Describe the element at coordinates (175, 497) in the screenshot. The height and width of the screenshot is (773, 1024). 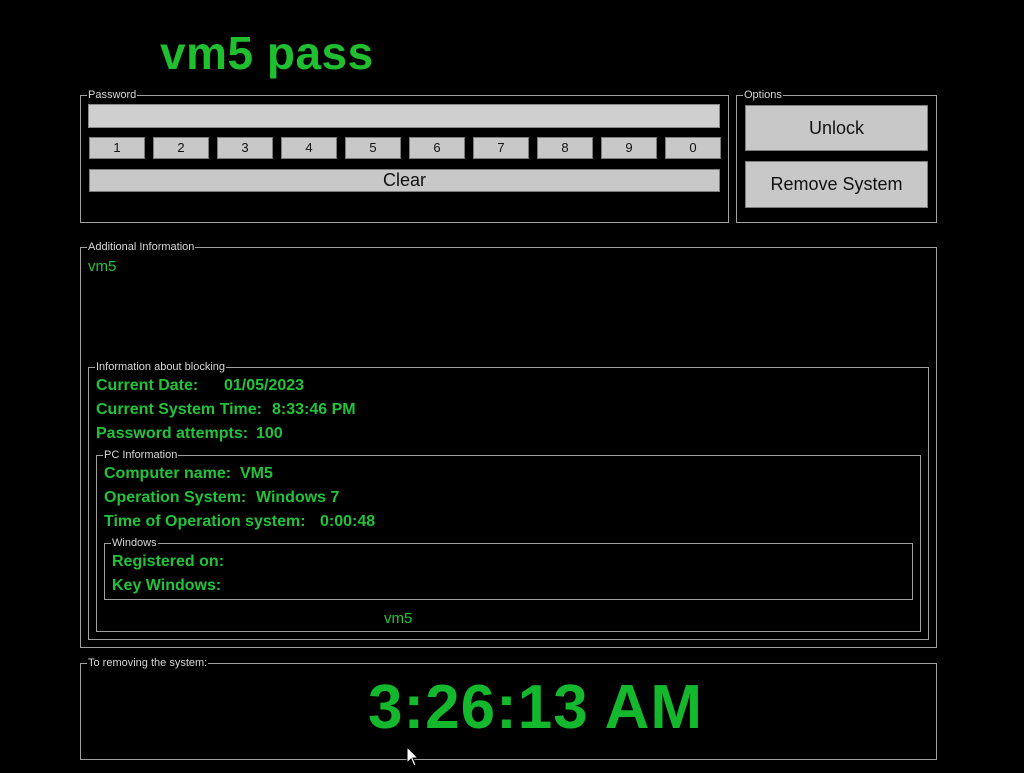
I see `operation-system-label: Operation System:` at that location.